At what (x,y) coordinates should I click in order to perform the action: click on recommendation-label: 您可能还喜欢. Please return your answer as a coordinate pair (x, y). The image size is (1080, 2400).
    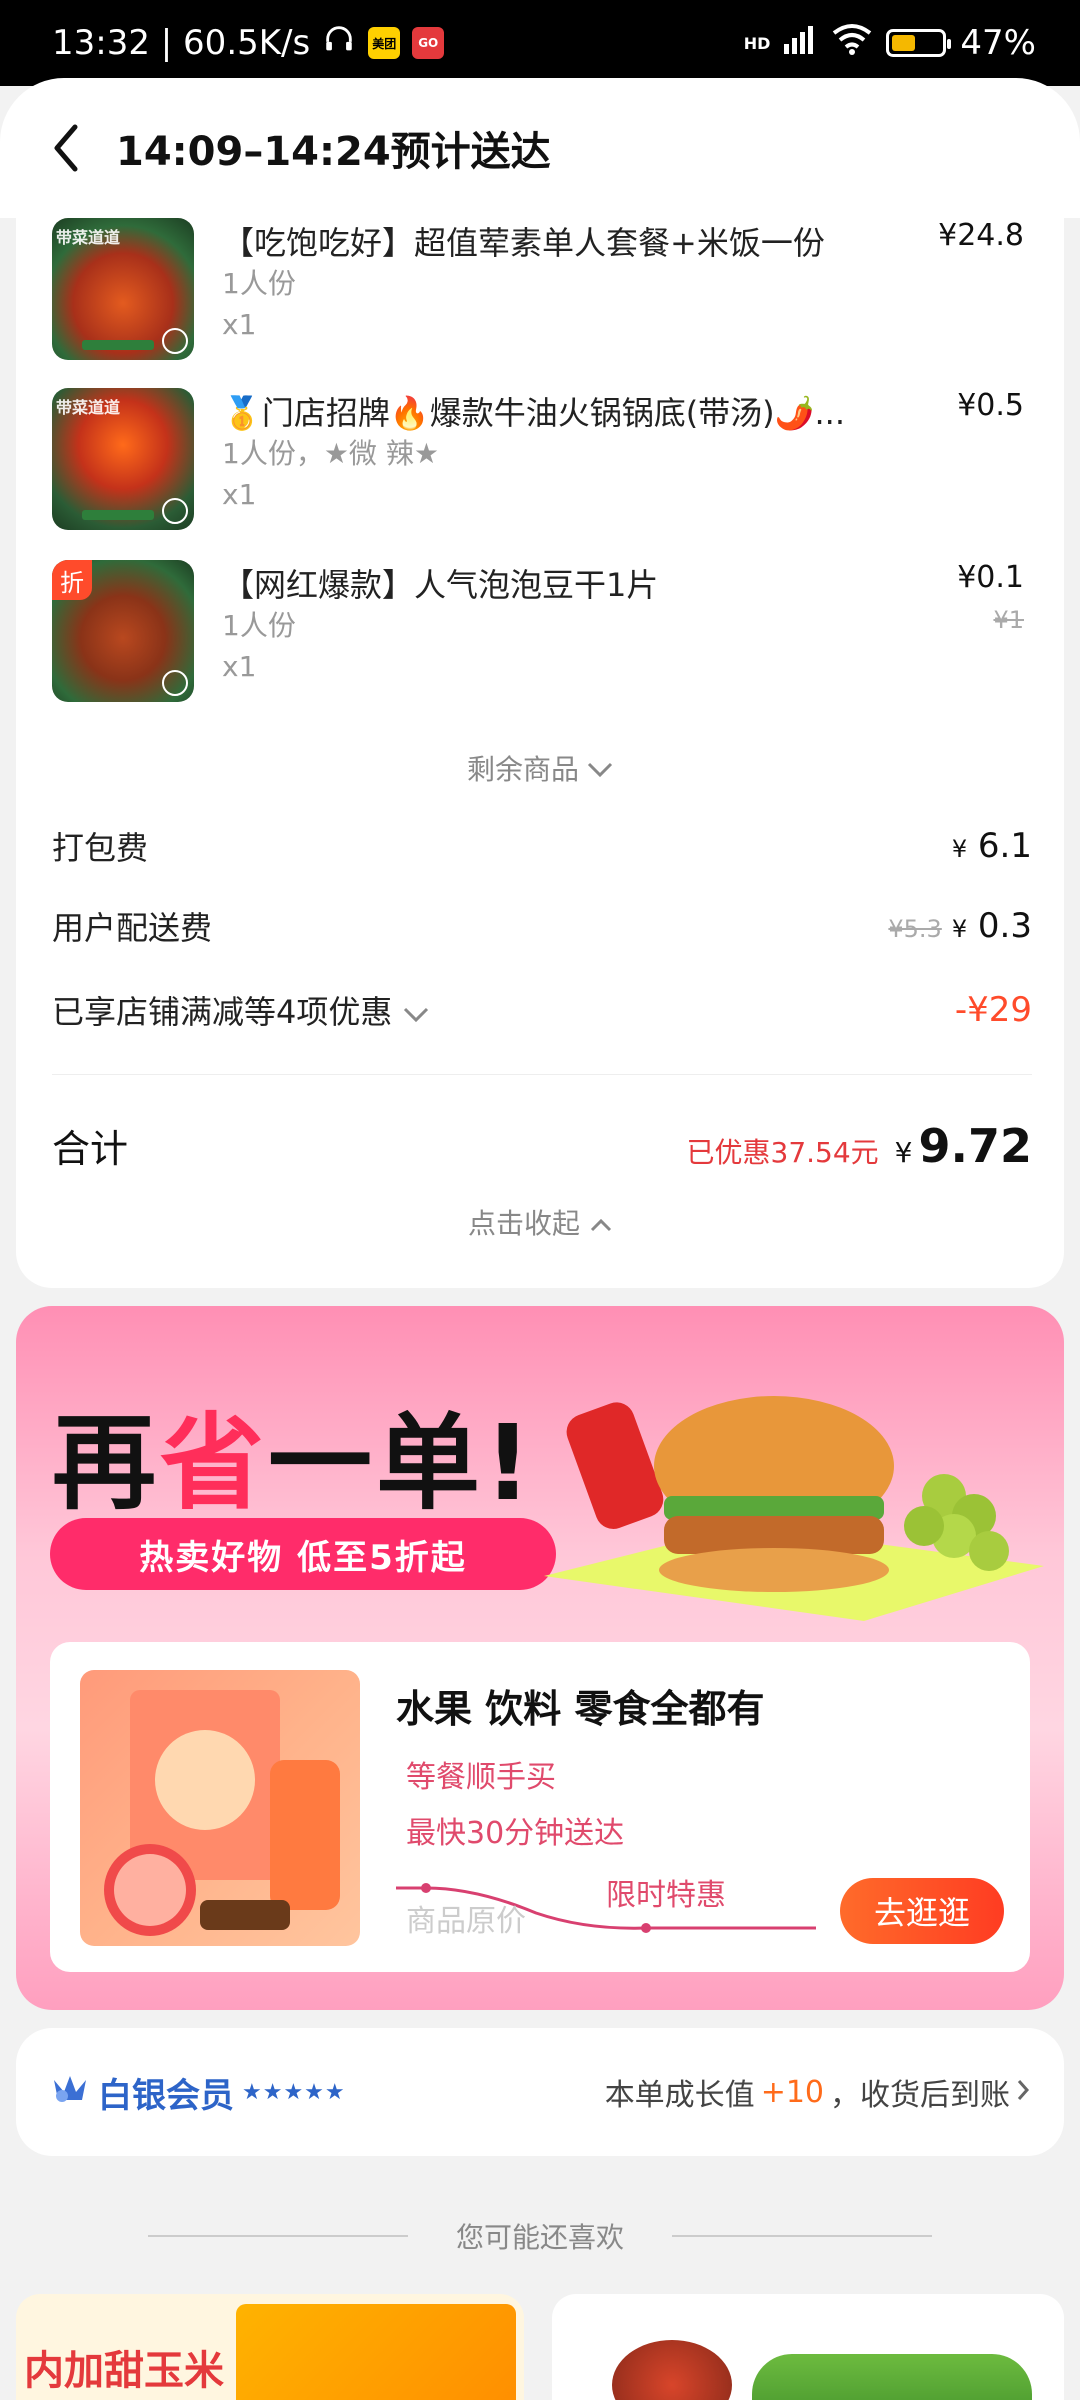
    Looking at the image, I should click on (539, 2237).